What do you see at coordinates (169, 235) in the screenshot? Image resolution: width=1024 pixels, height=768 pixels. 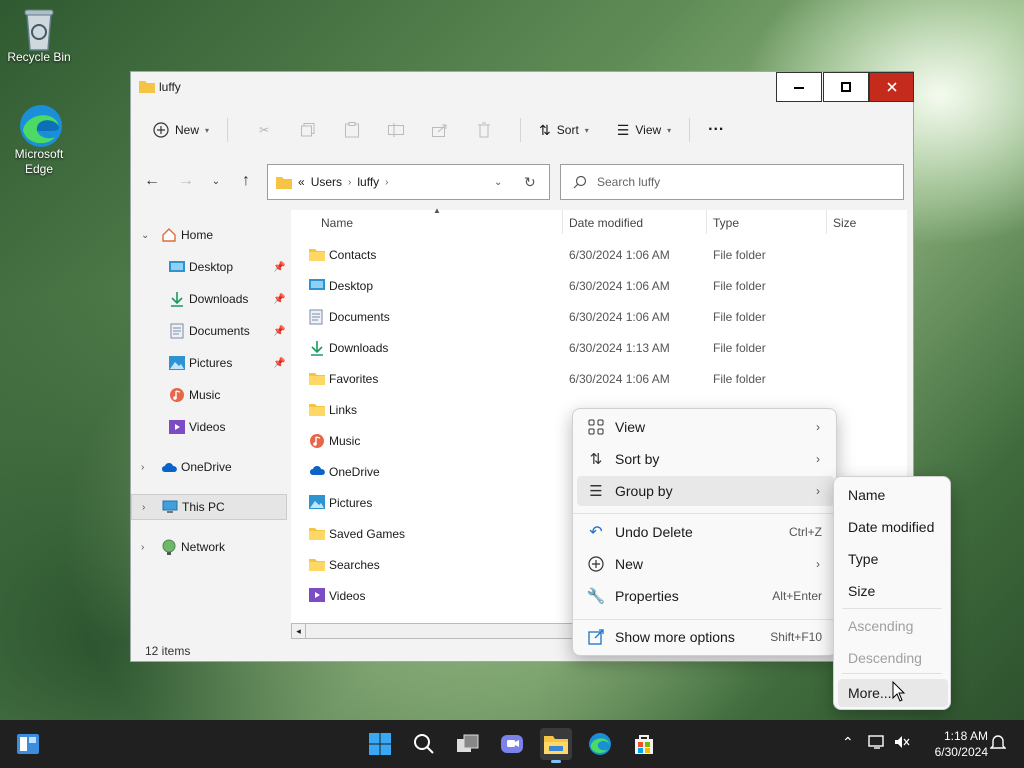 I see `home-icon` at bounding box center [169, 235].